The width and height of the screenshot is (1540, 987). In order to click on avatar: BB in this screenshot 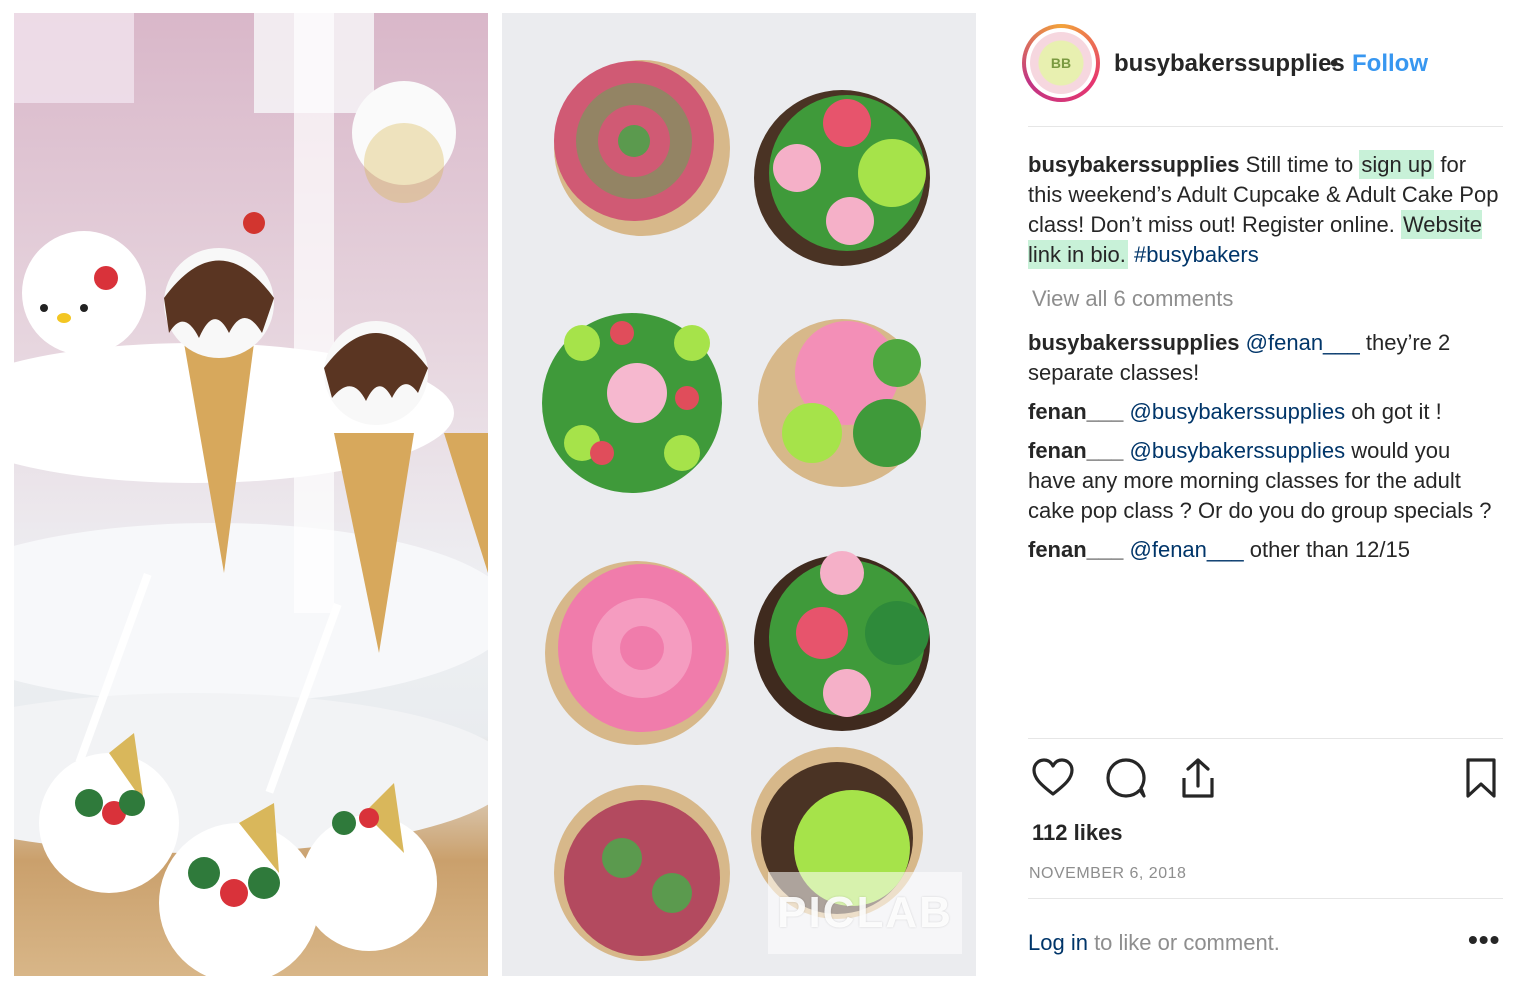, I will do `click(1061, 63)`.